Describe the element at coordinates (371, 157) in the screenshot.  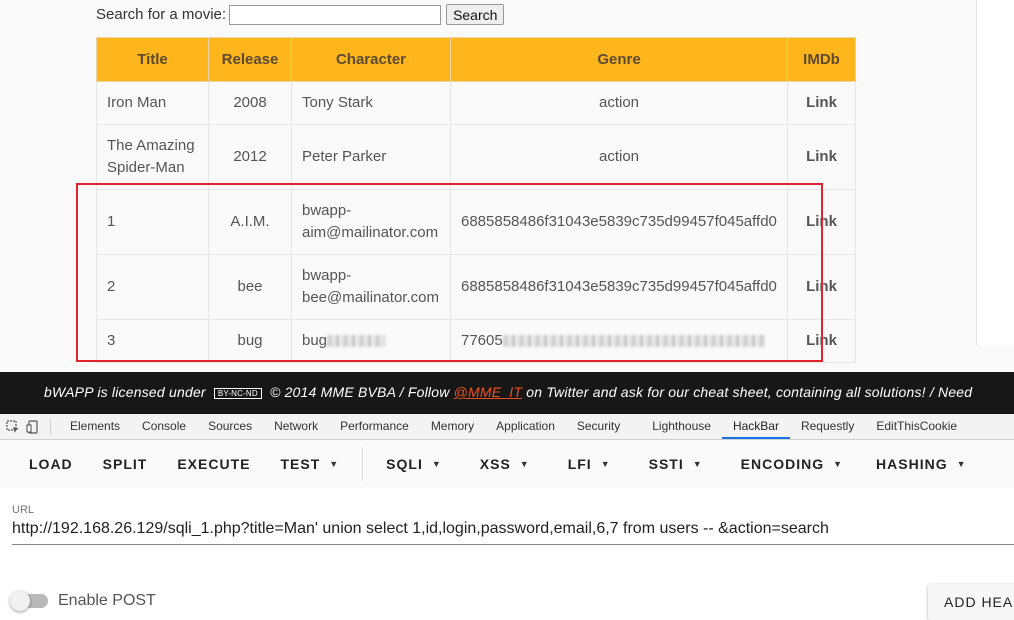
I see `cell-character: Peter Parker` at that location.